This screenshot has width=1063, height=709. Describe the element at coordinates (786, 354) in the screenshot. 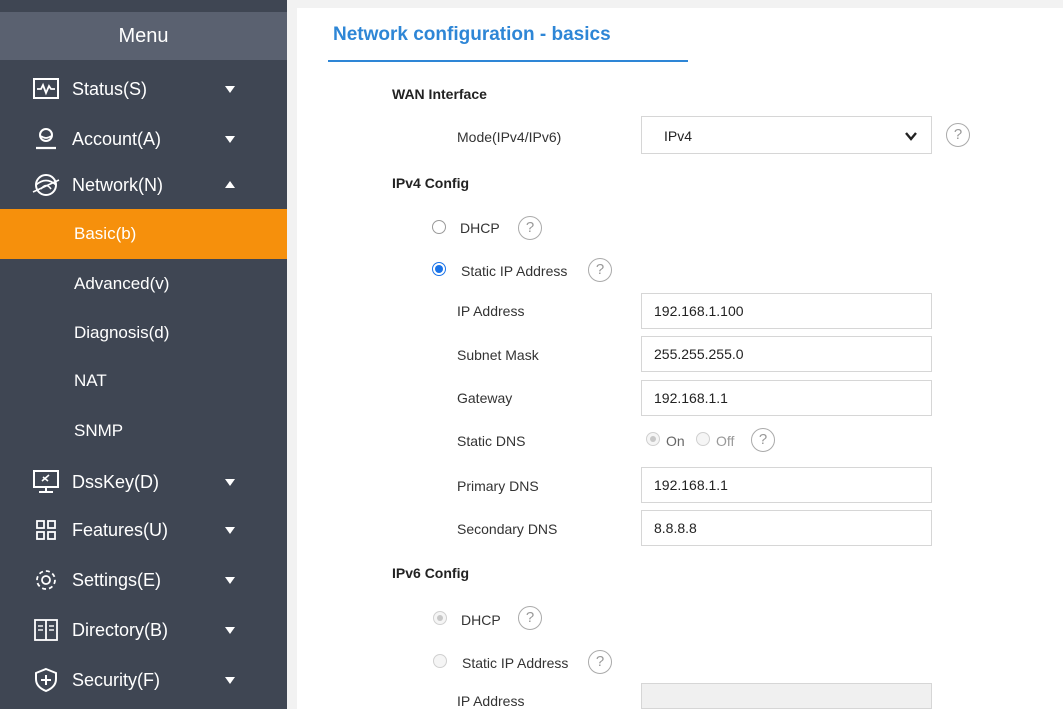

I see `subnet-mask-input` at that location.